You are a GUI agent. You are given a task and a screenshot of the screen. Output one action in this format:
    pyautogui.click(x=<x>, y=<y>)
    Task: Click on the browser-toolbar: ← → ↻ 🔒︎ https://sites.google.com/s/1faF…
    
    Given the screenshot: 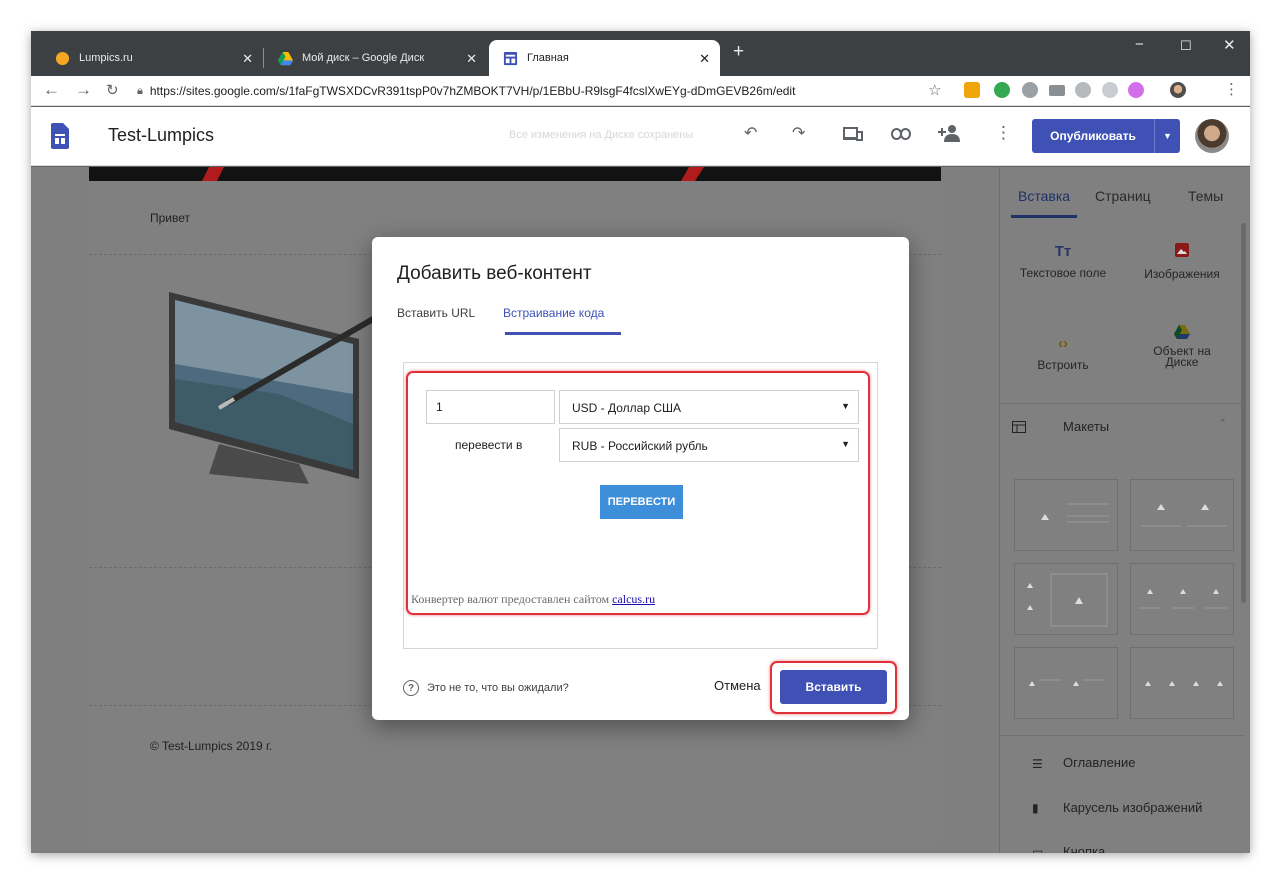 What is the action you would take?
    pyautogui.click(x=640, y=91)
    